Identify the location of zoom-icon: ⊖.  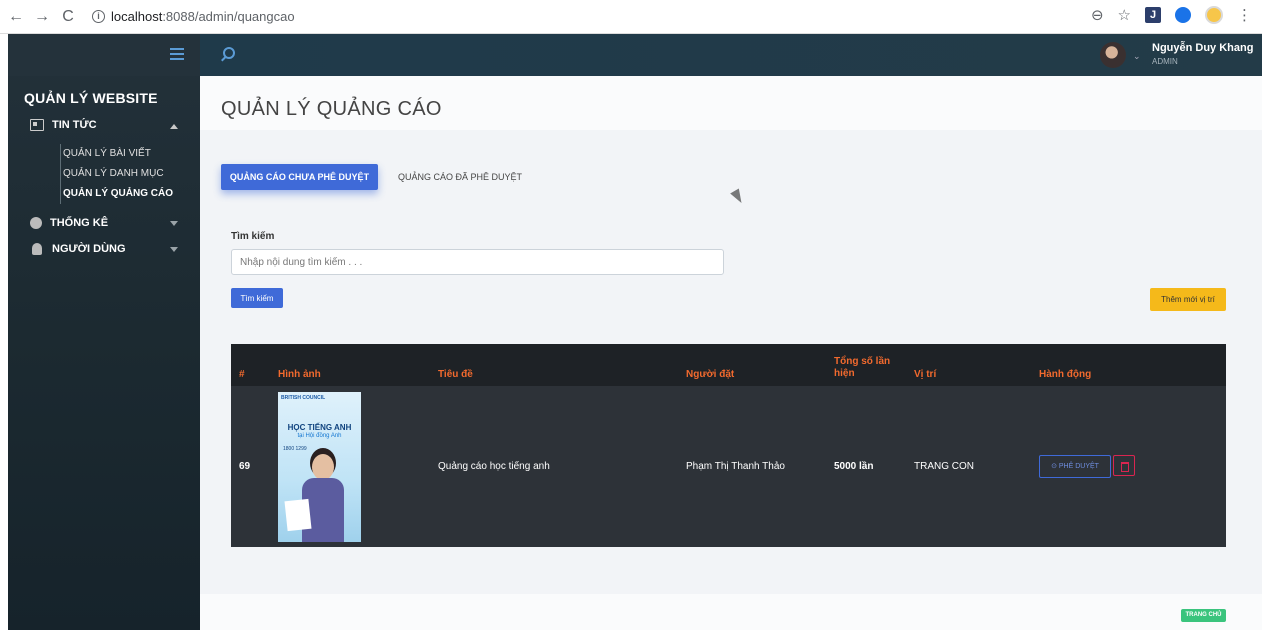
(1097, 15).